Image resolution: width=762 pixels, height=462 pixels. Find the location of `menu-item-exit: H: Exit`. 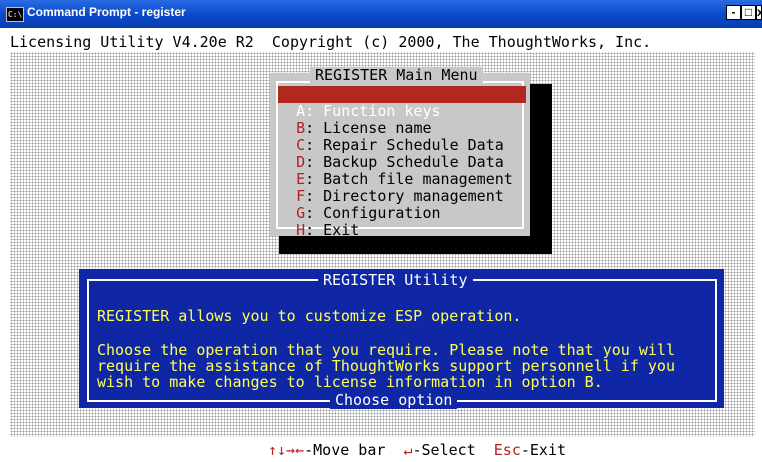

menu-item-exit: H: Exit is located at coordinates (402, 222).